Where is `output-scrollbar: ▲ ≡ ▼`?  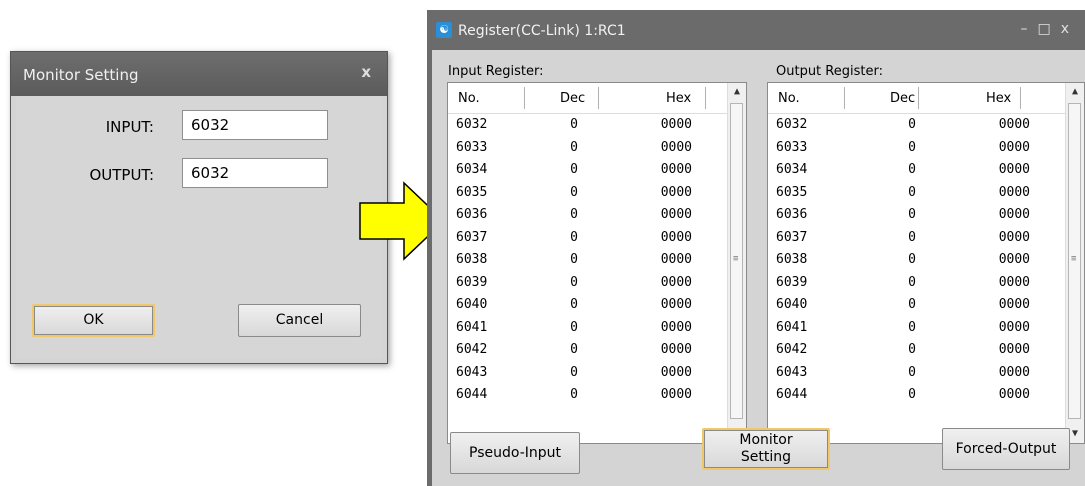 output-scrollbar: ▲ ≡ ▼ is located at coordinates (1074, 263).